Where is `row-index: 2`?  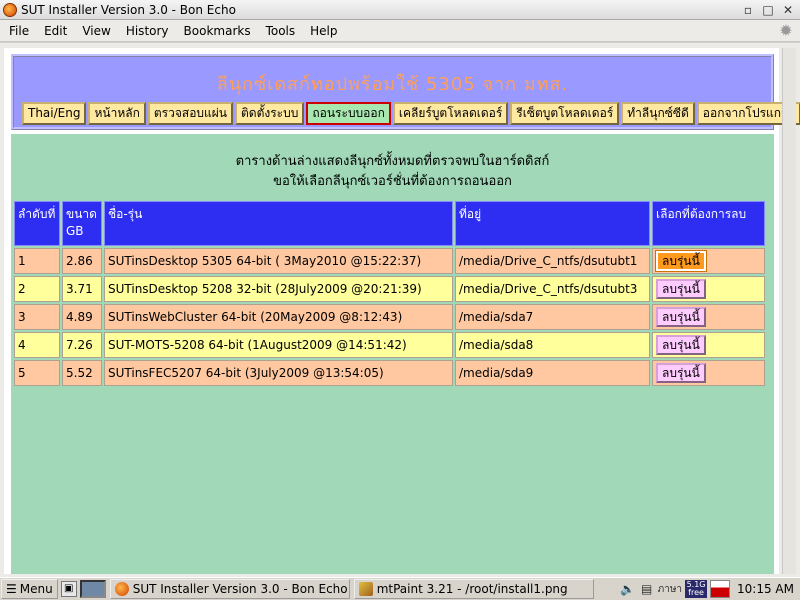 row-index: 2 is located at coordinates (37, 289).